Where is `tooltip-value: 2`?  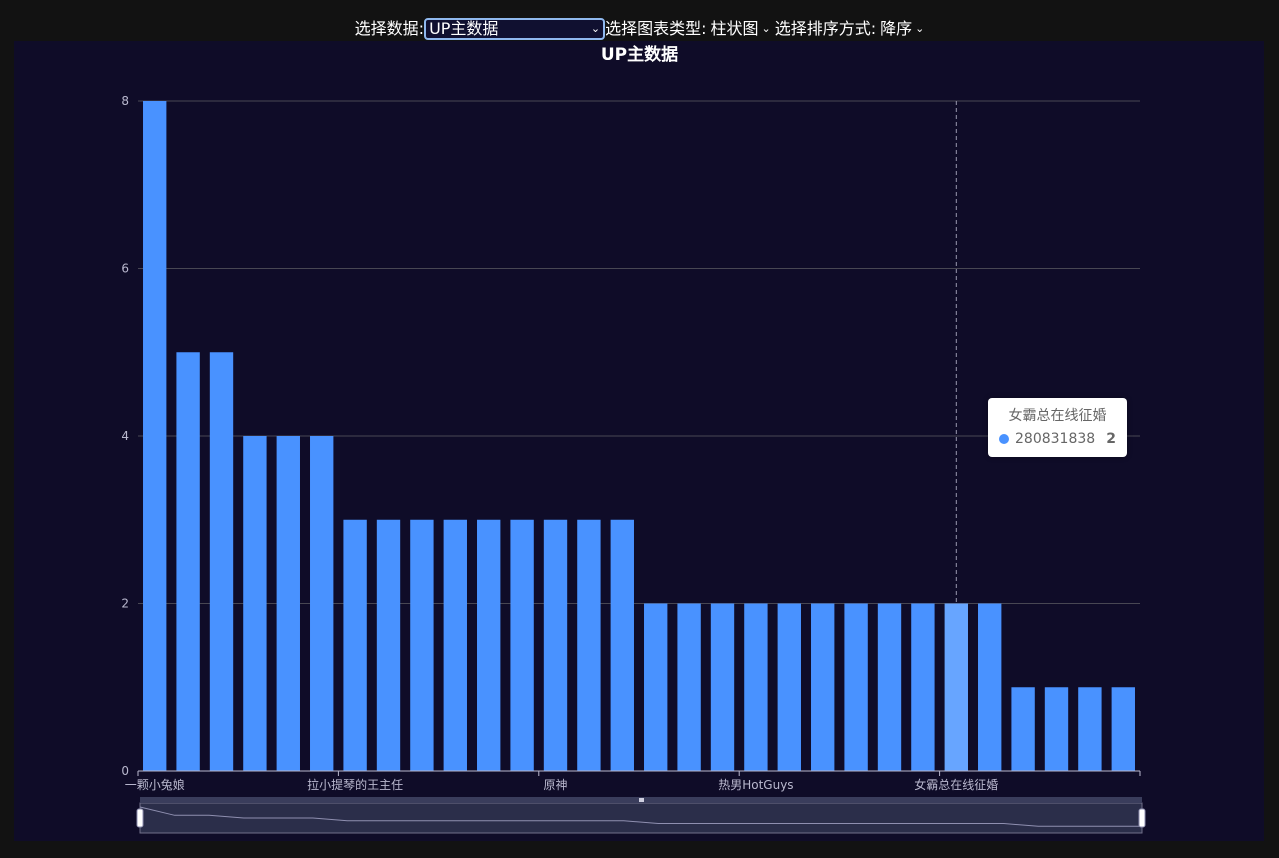
tooltip-value: 2 is located at coordinates (1111, 439).